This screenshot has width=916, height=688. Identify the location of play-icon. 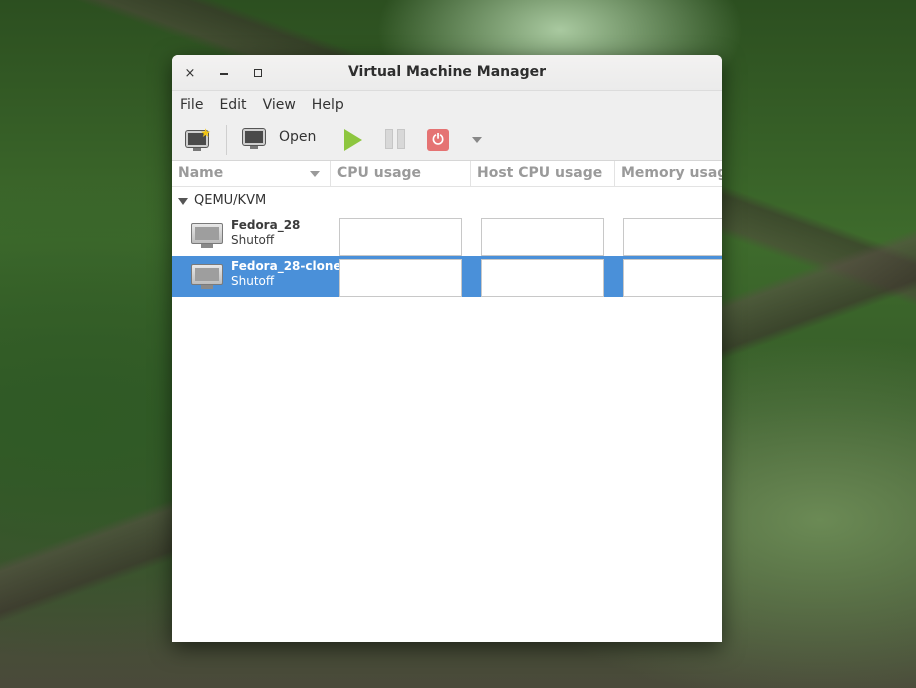
(353, 140).